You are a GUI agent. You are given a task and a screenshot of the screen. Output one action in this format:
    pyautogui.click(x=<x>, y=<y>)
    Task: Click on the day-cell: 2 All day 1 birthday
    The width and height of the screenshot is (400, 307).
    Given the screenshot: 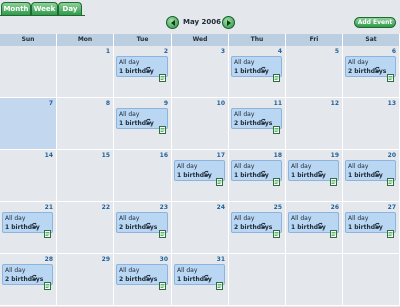 What is the action you would take?
    pyautogui.click(x=143, y=72)
    